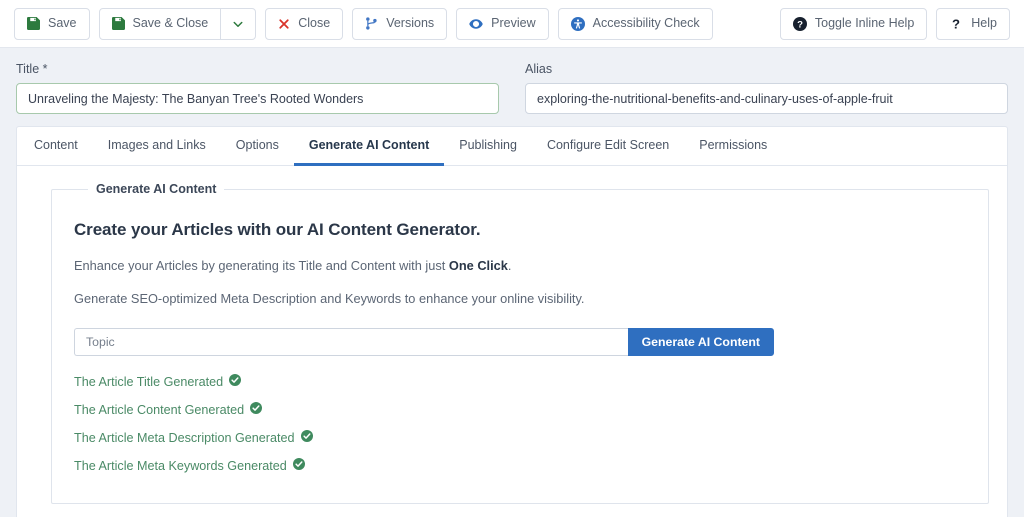 The height and width of the screenshot is (517, 1024). I want to click on status-meta-keywords-generated: The Article Meta Keywords Generated, so click(520, 465).